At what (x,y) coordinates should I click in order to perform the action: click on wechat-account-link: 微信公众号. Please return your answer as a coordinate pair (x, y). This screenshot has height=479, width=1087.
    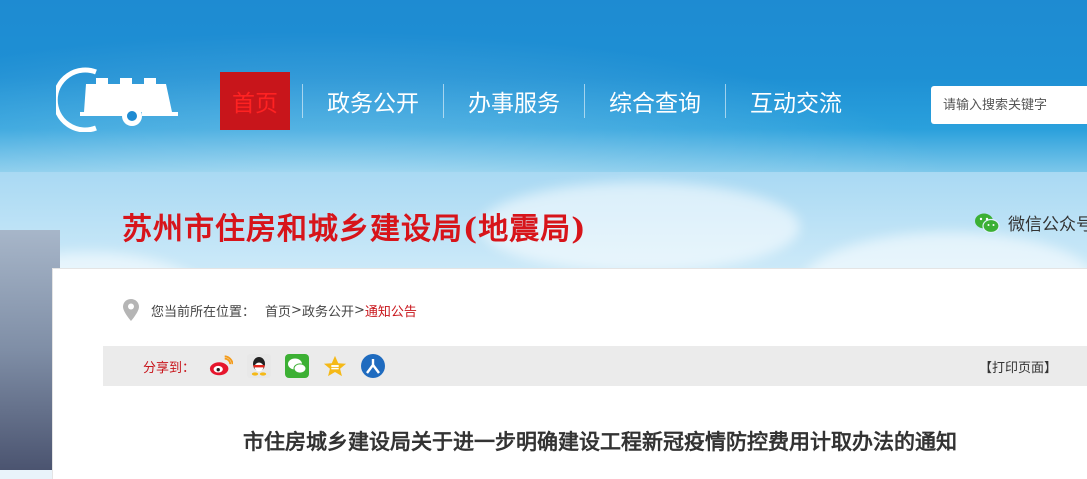
    Looking at the image, I should click on (1030, 222).